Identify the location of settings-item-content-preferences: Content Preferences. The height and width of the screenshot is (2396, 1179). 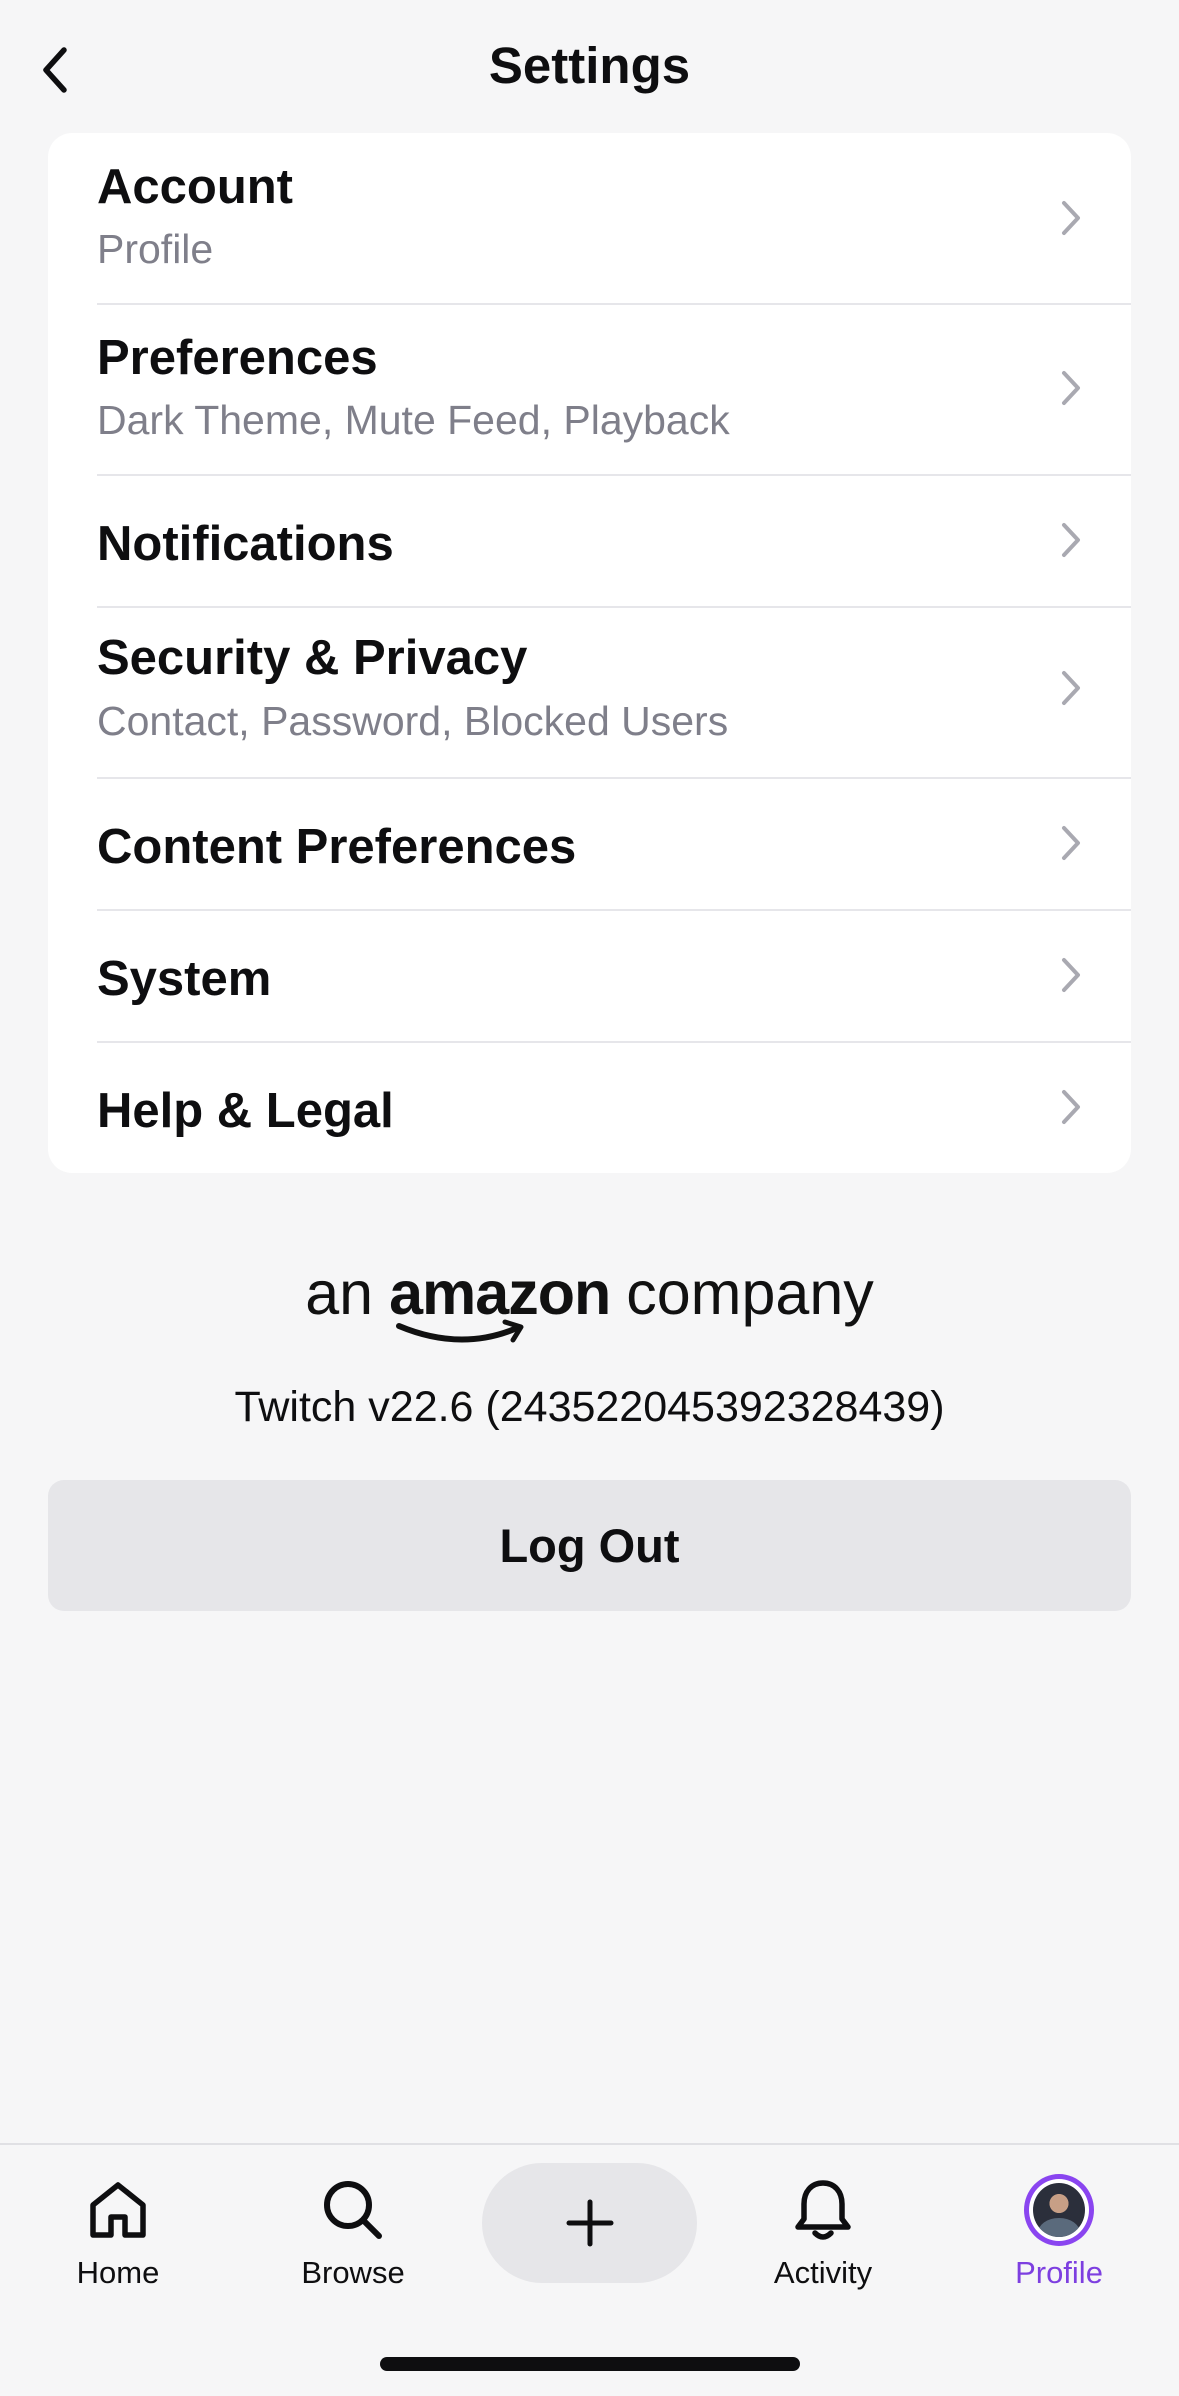
(589, 844).